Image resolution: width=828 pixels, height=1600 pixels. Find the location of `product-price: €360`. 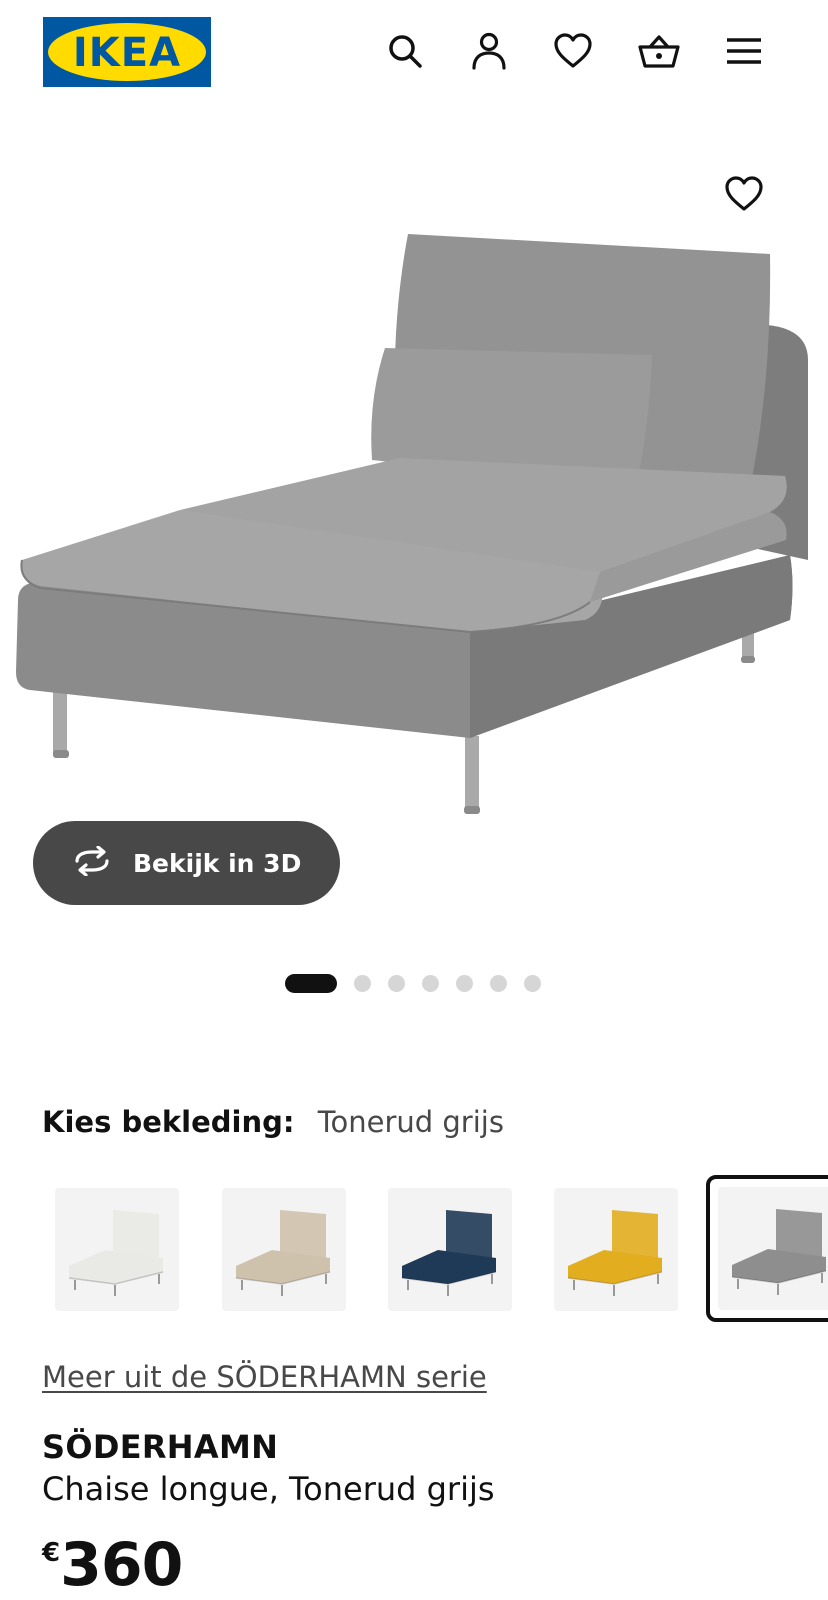

product-price: €360 is located at coordinates (112, 1565).